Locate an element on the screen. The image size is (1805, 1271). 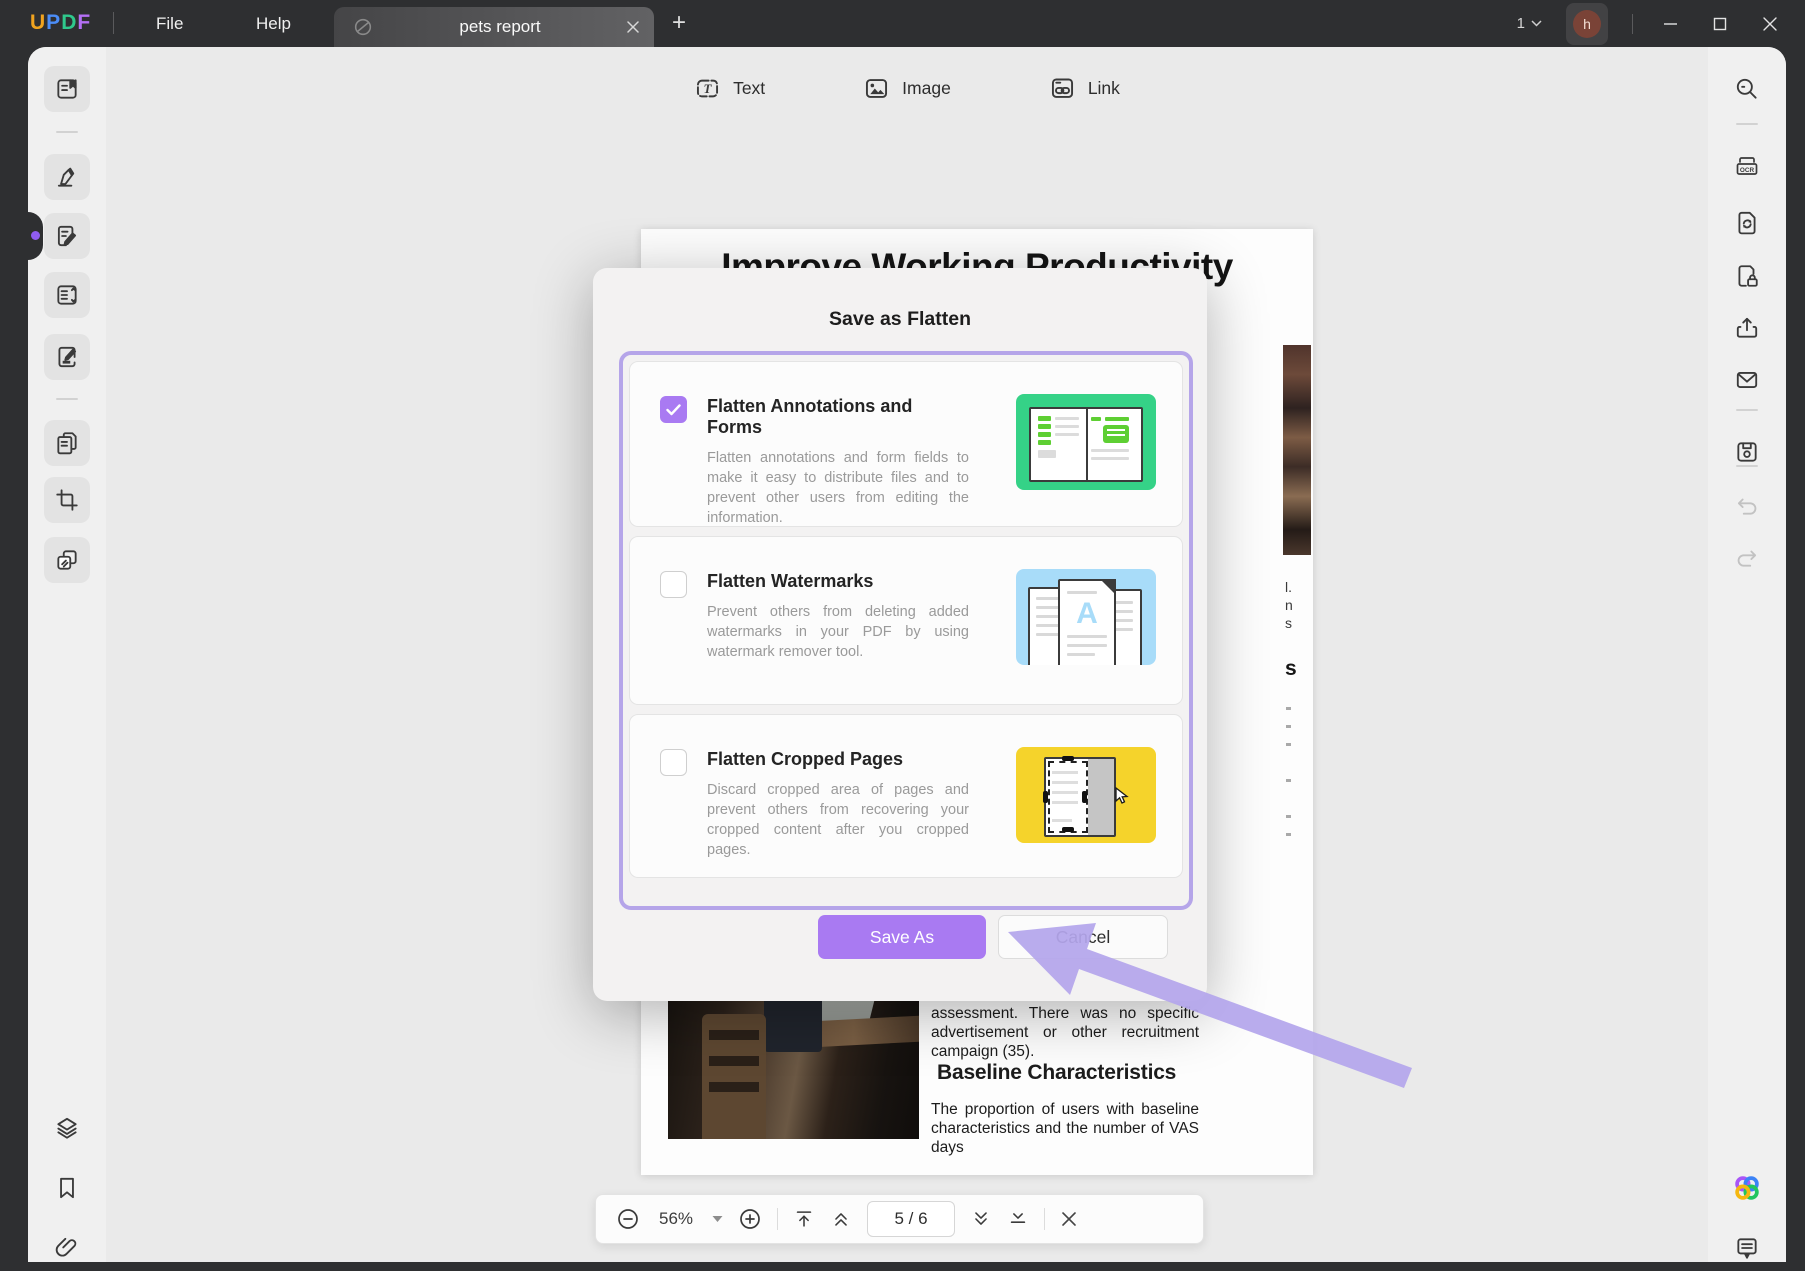
next-page-icon is located at coordinates (981, 1219).